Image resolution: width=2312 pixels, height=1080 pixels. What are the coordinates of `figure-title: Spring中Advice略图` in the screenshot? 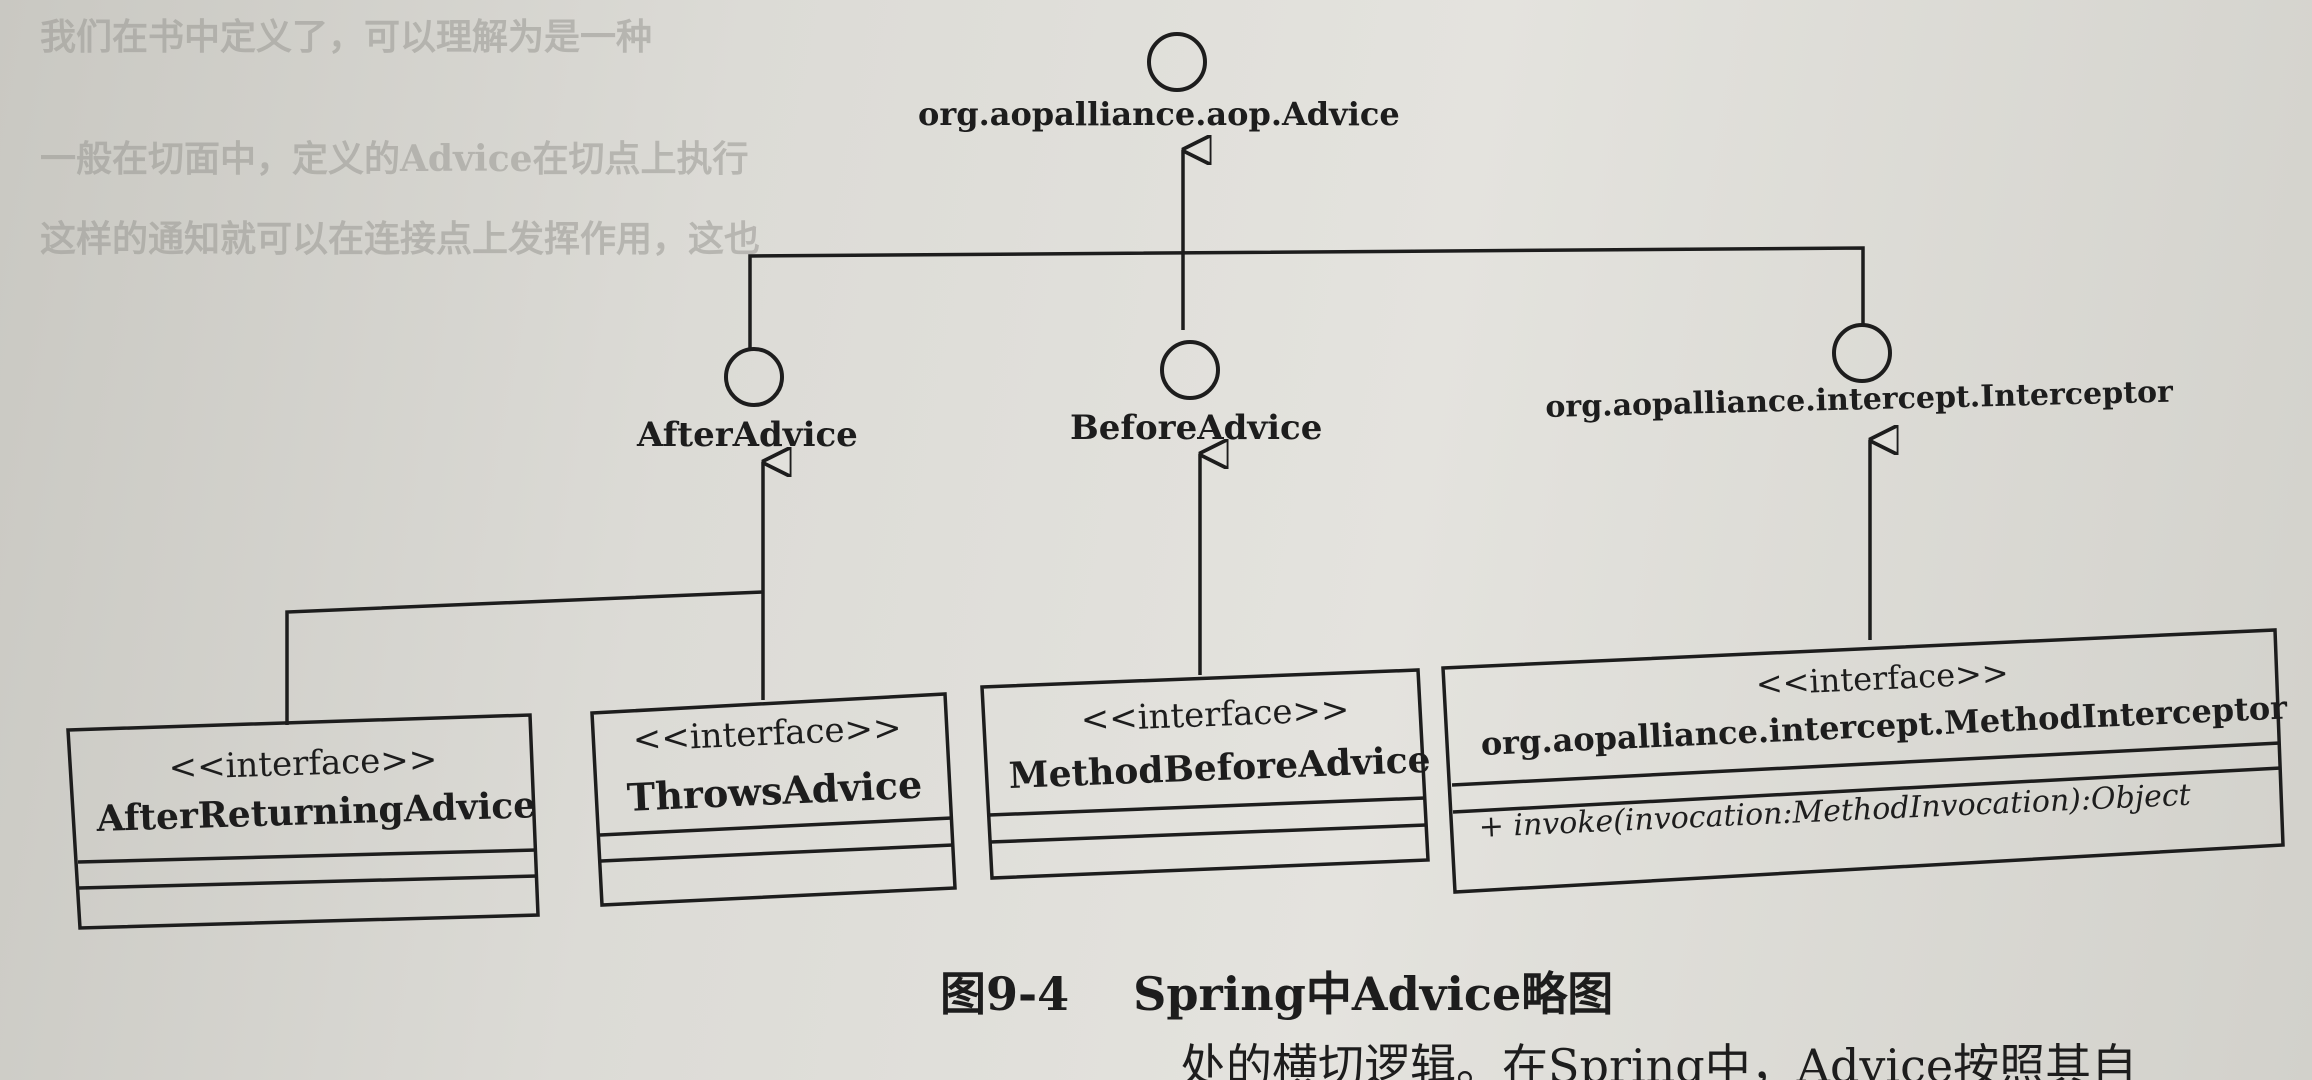 It's located at (1373, 994).